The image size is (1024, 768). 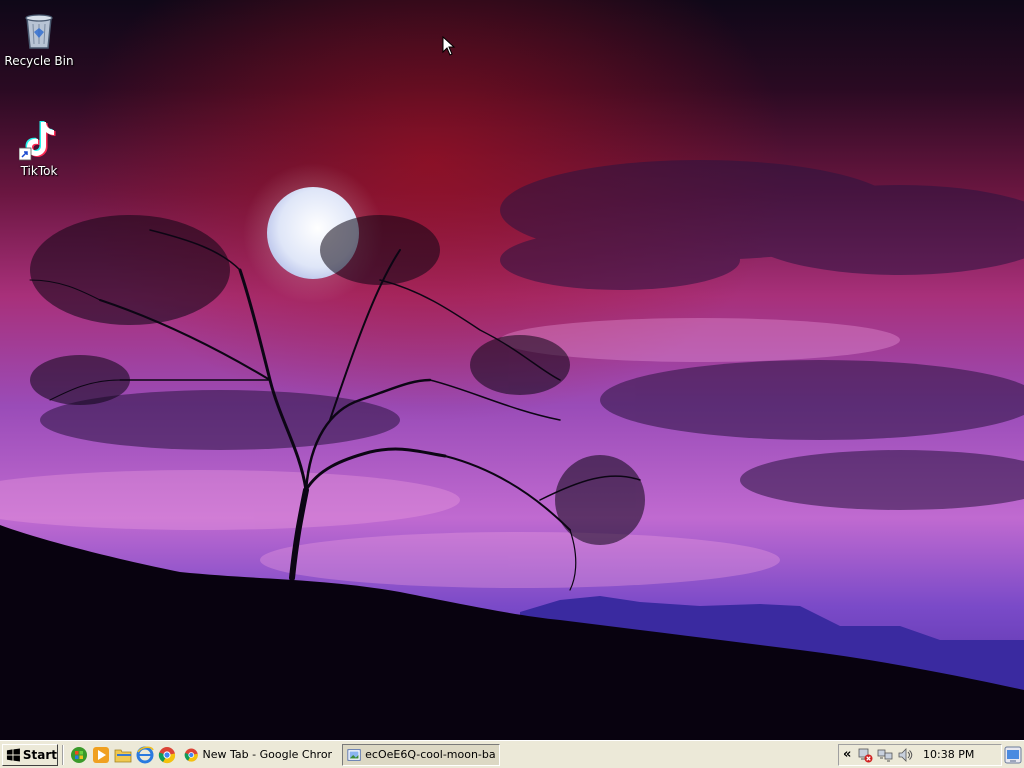 What do you see at coordinates (905, 755) in the screenshot?
I see `volume-icon` at bounding box center [905, 755].